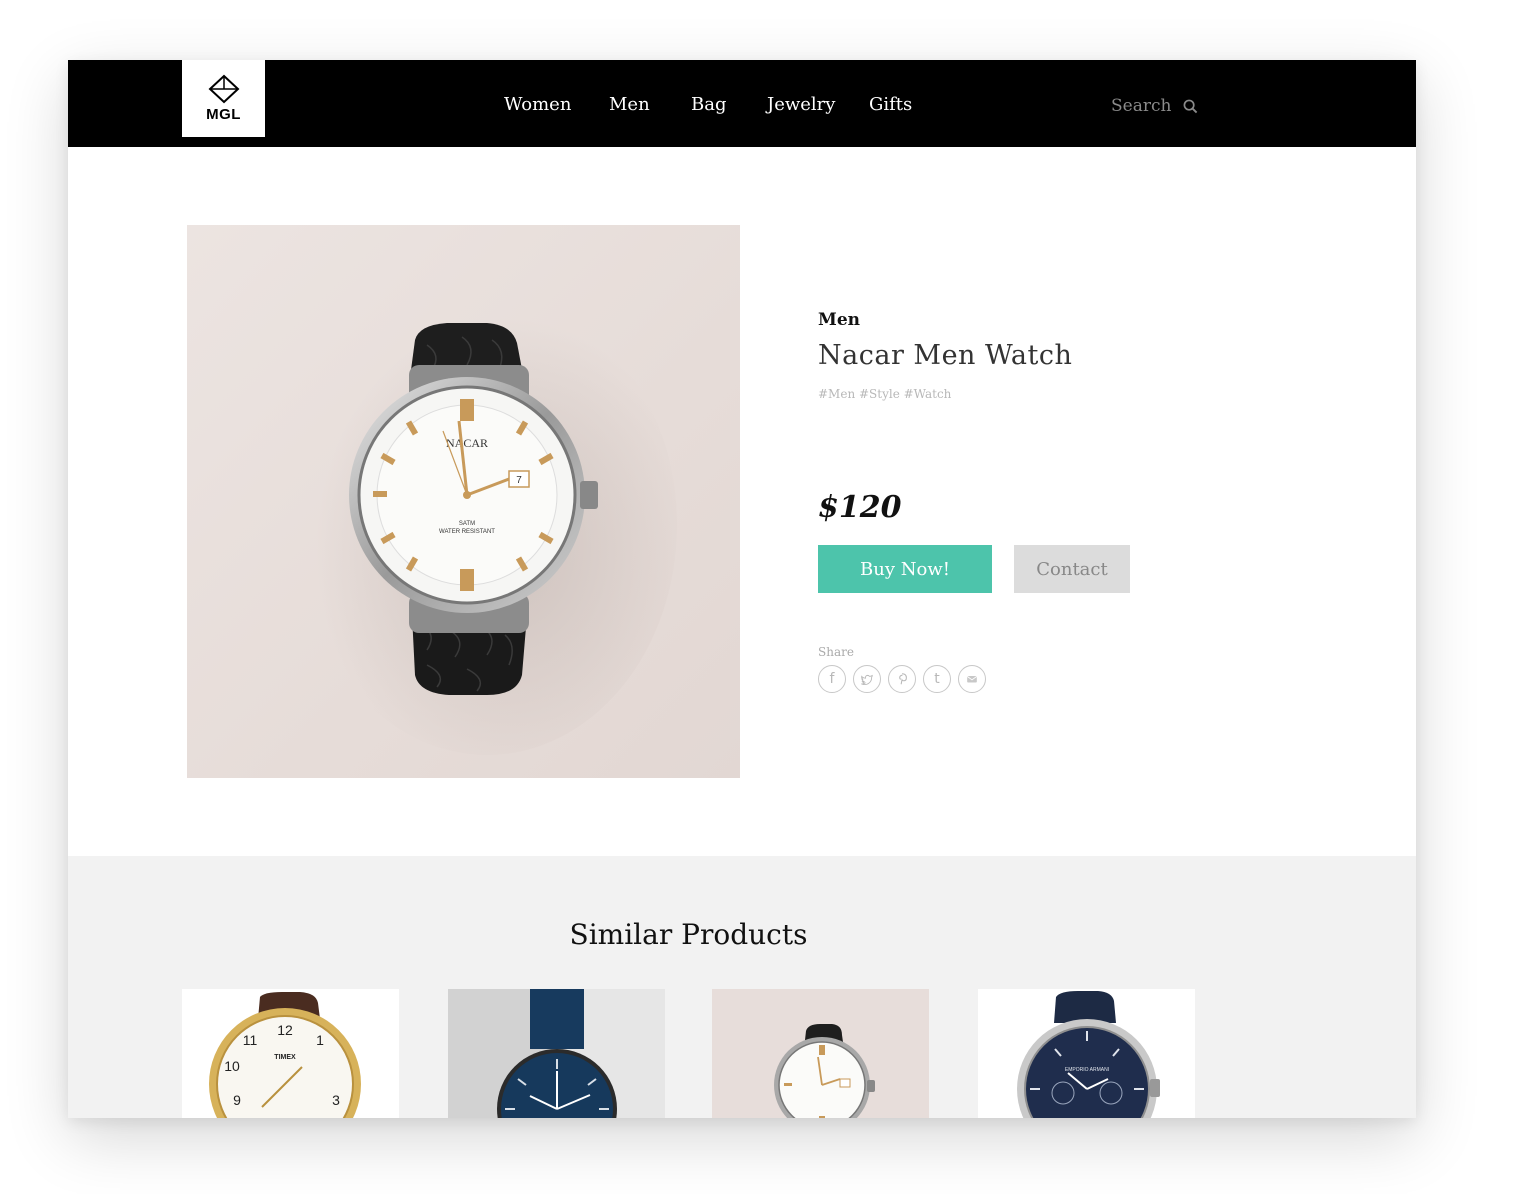 The image size is (1522, 1194). I want to click on nav-item-men: Men, so click(629, 104).